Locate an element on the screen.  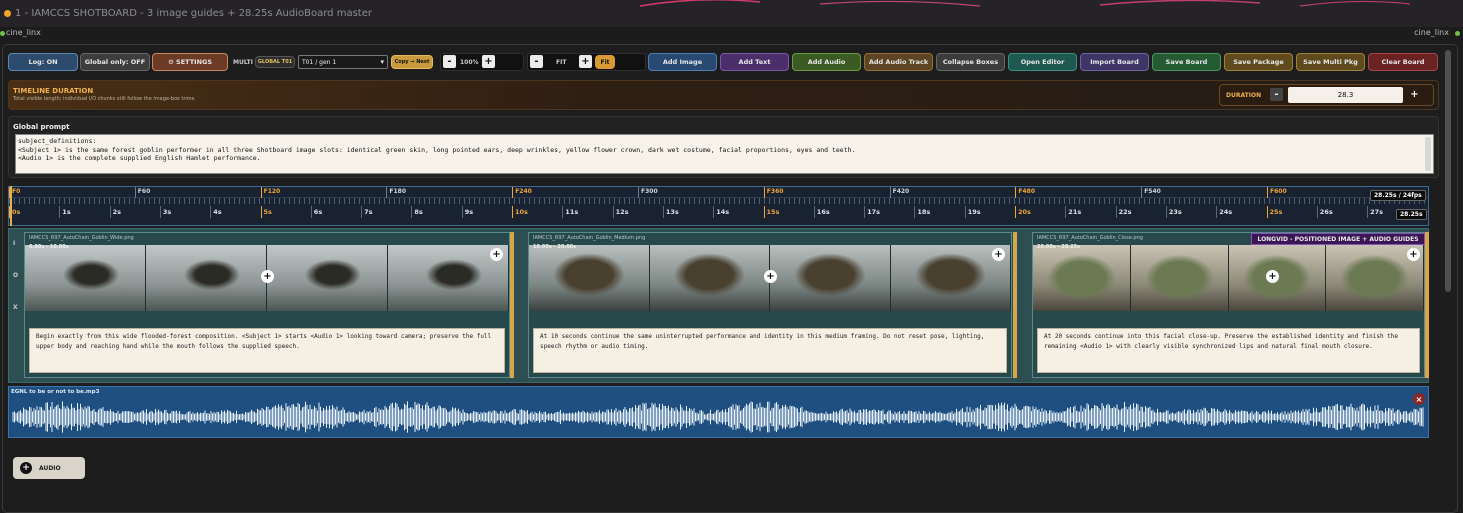
frame-tick-label: F480 is located at coordinates (1025, 192).